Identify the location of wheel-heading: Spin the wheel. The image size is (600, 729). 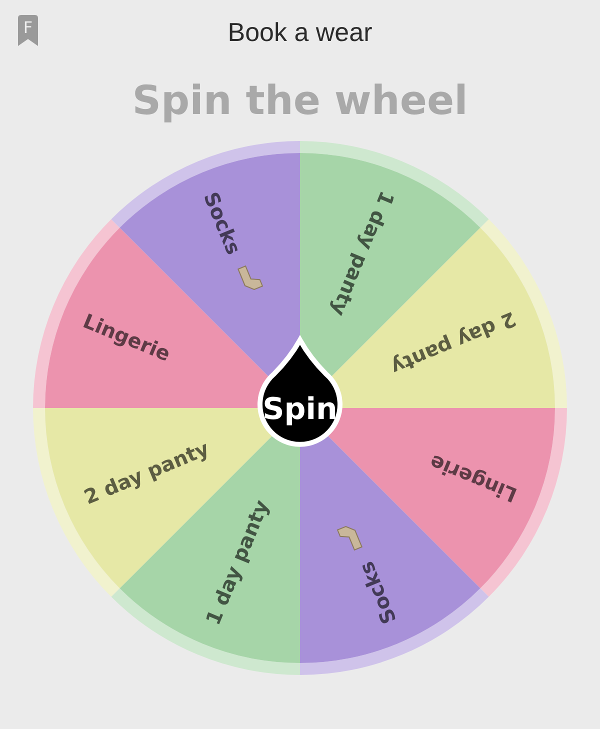
(300, 101).